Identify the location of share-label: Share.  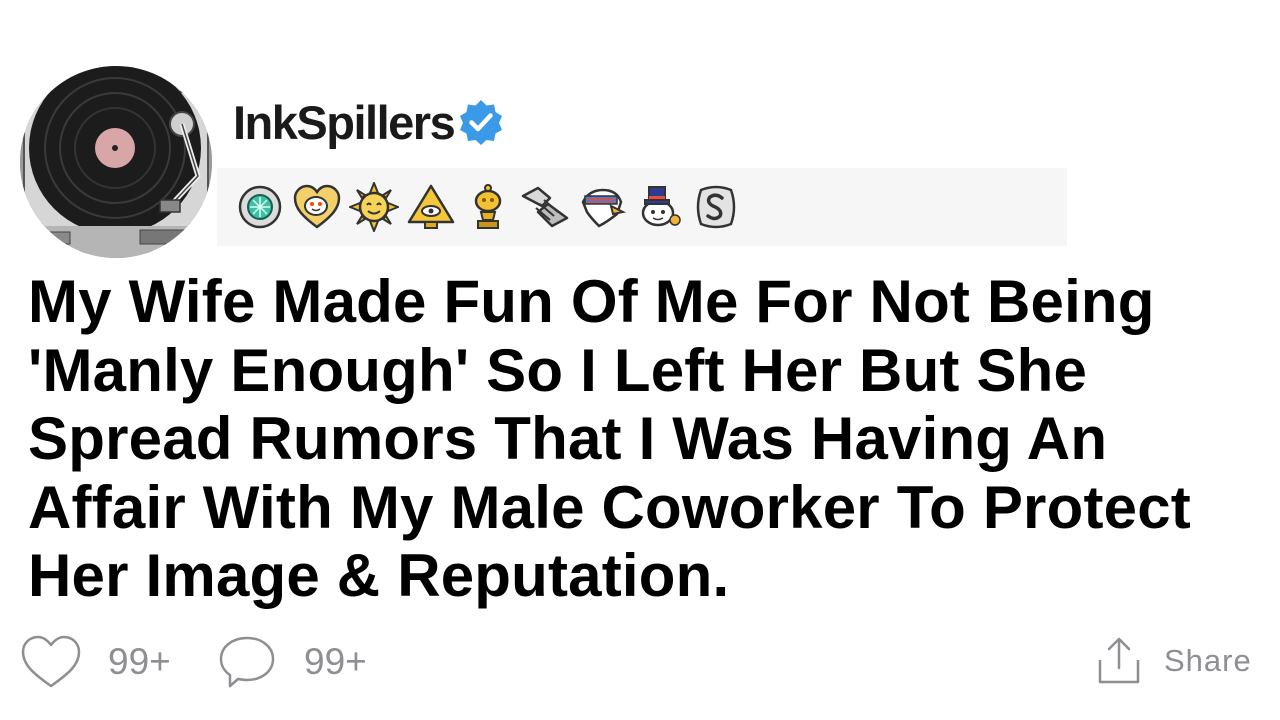
(1208, 660).